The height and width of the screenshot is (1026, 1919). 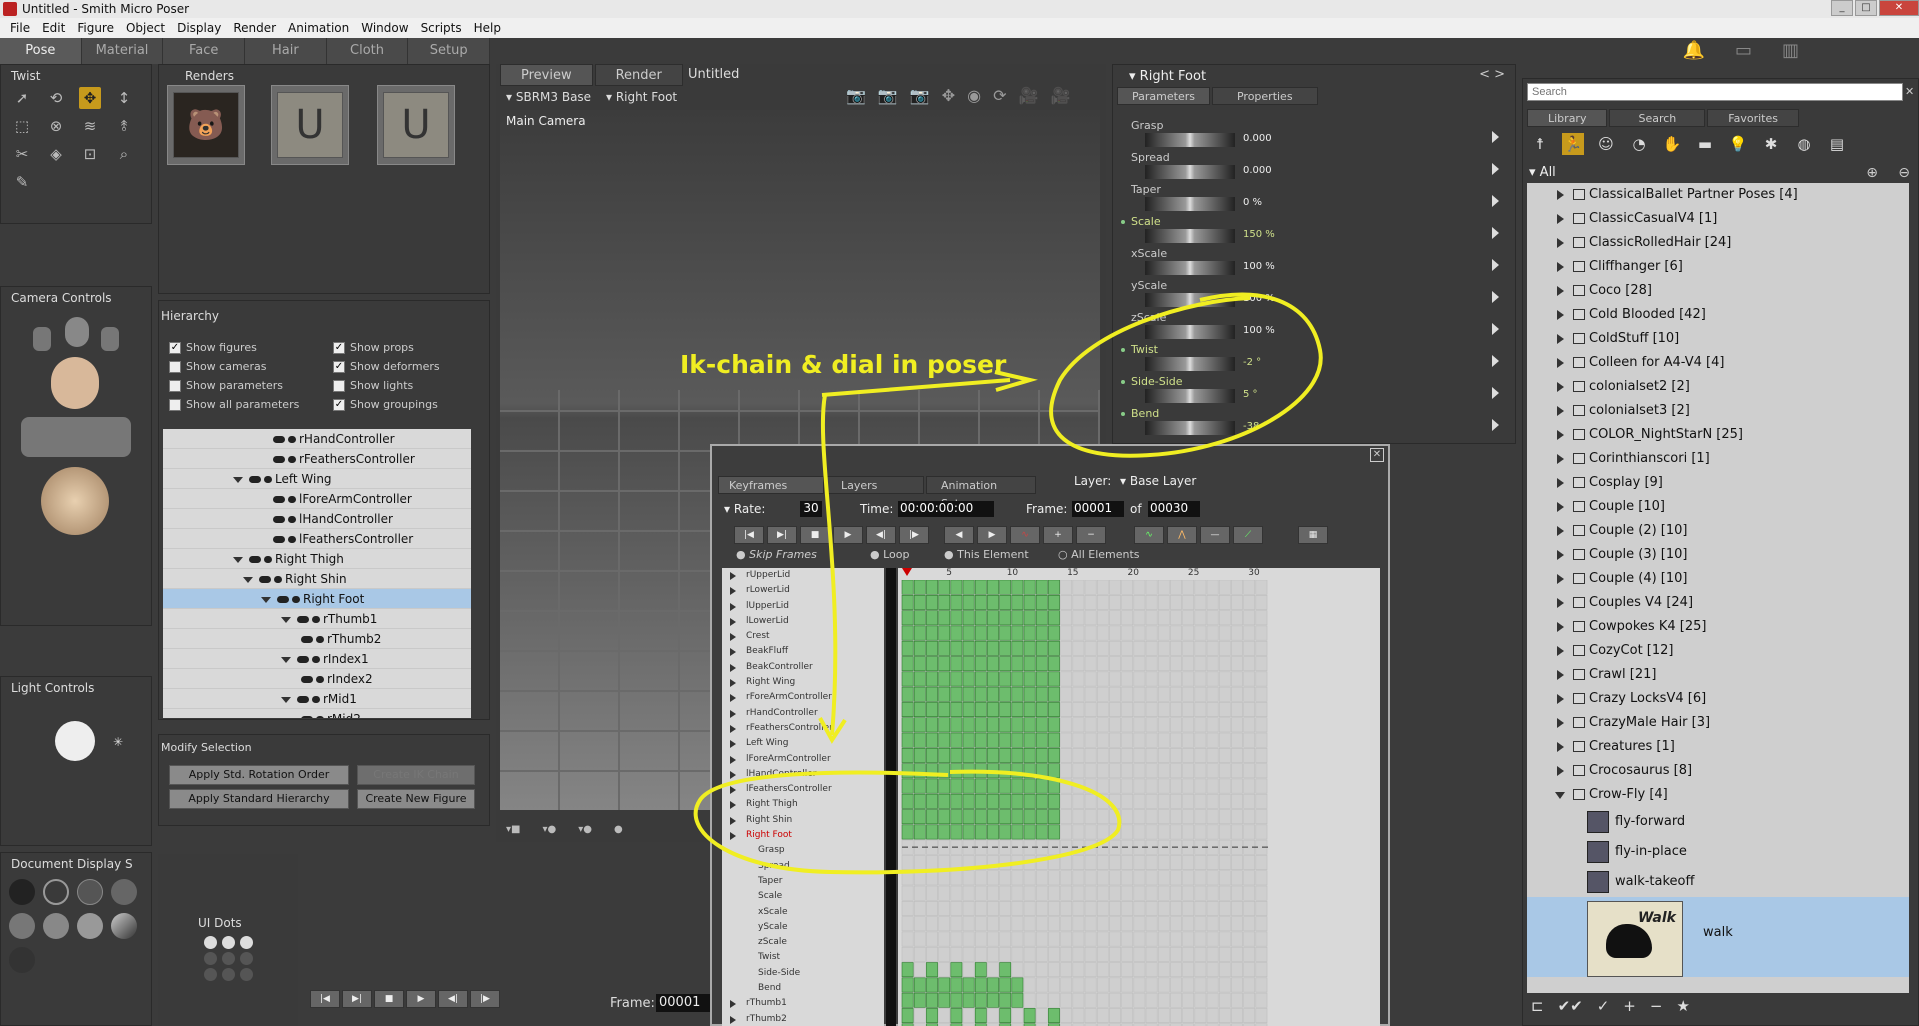 What do you see at coordinates (118, 742) in the screenshot?
I see `light-sun-icon: ✳` at bounding box center [118, 742].